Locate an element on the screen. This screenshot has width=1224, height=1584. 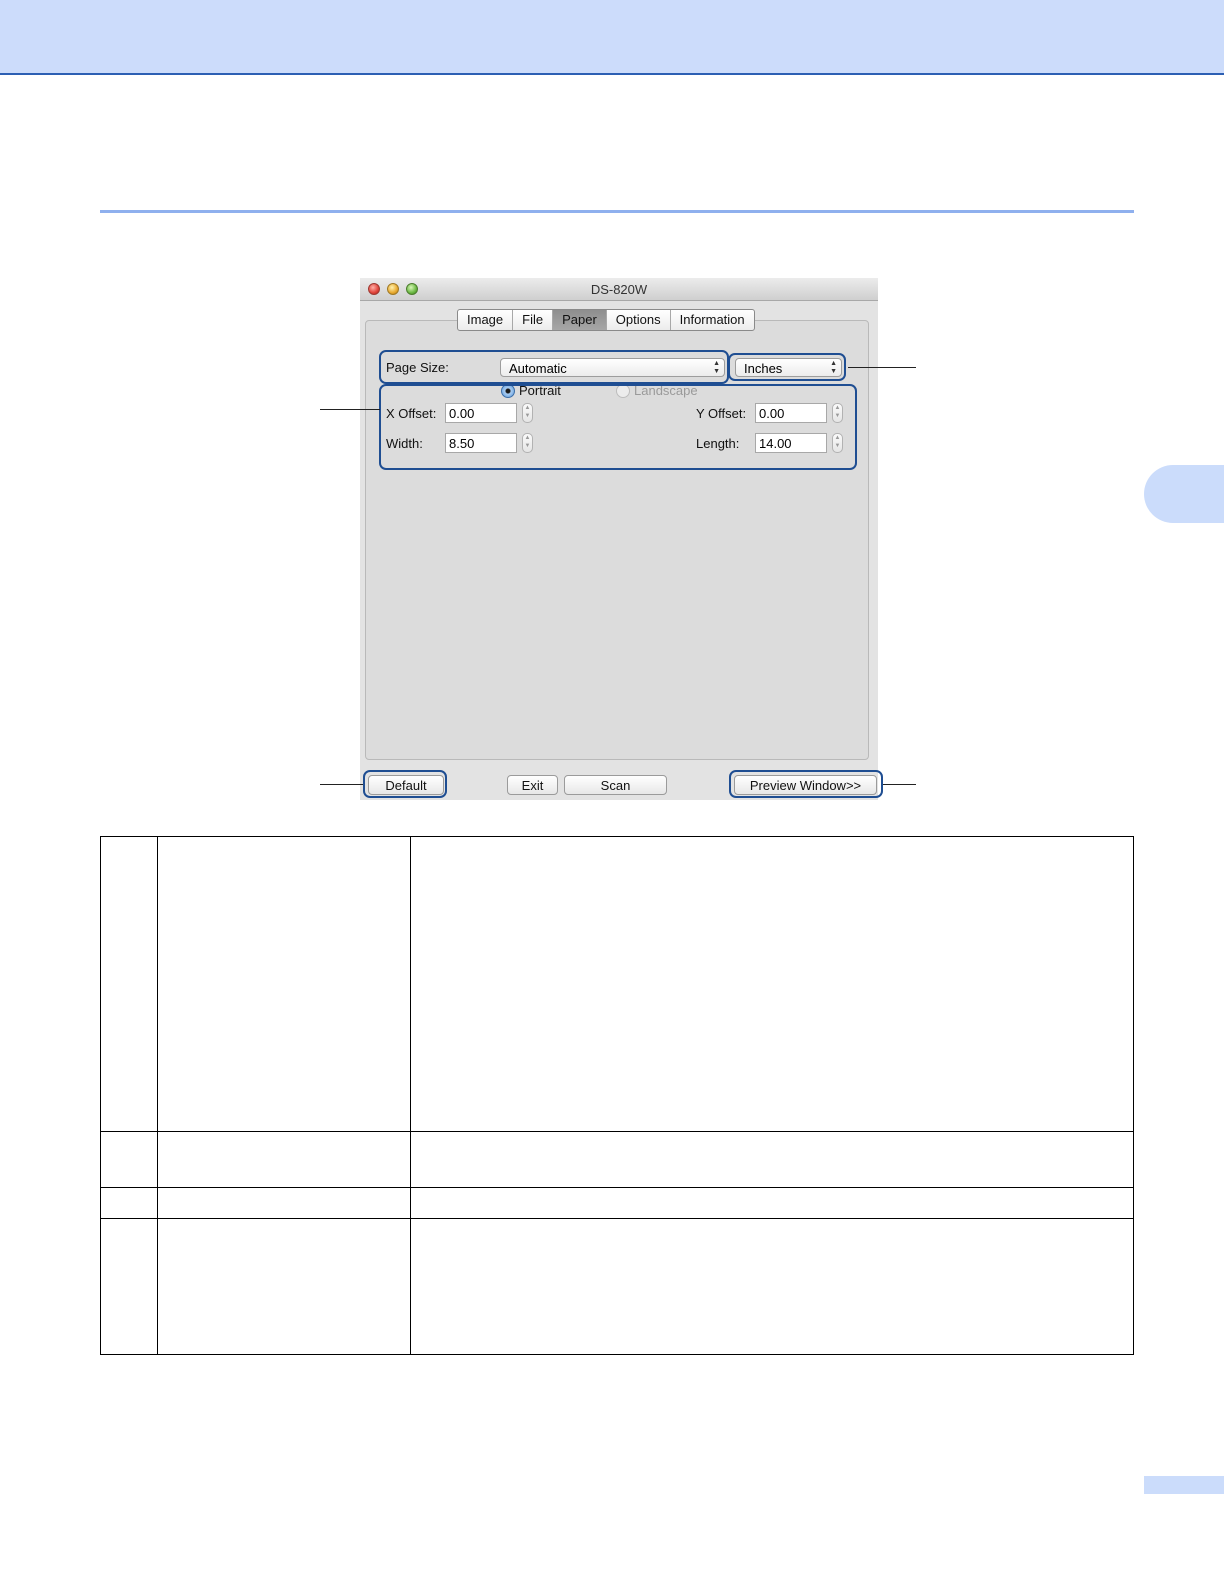
window-title: DS-820W is located at coordinates (619, 289).